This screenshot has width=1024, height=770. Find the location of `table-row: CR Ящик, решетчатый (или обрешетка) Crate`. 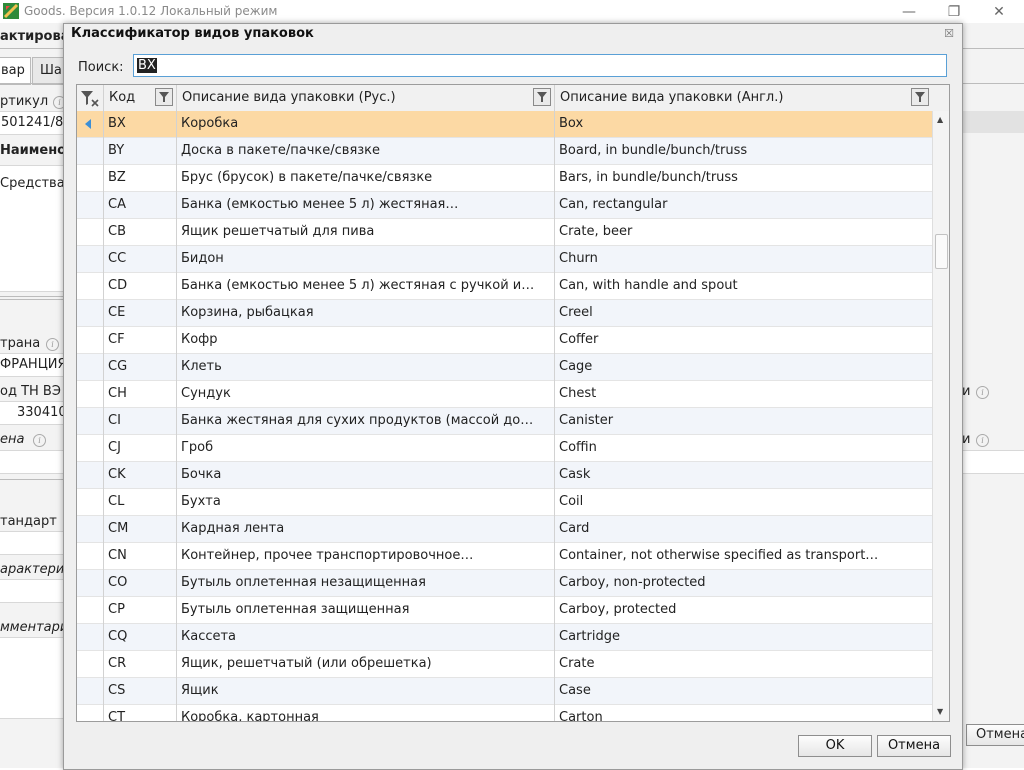

table-row: CR Ящик, решетчатый (или обрешетка) Crate is located at coordinates (504, 664).